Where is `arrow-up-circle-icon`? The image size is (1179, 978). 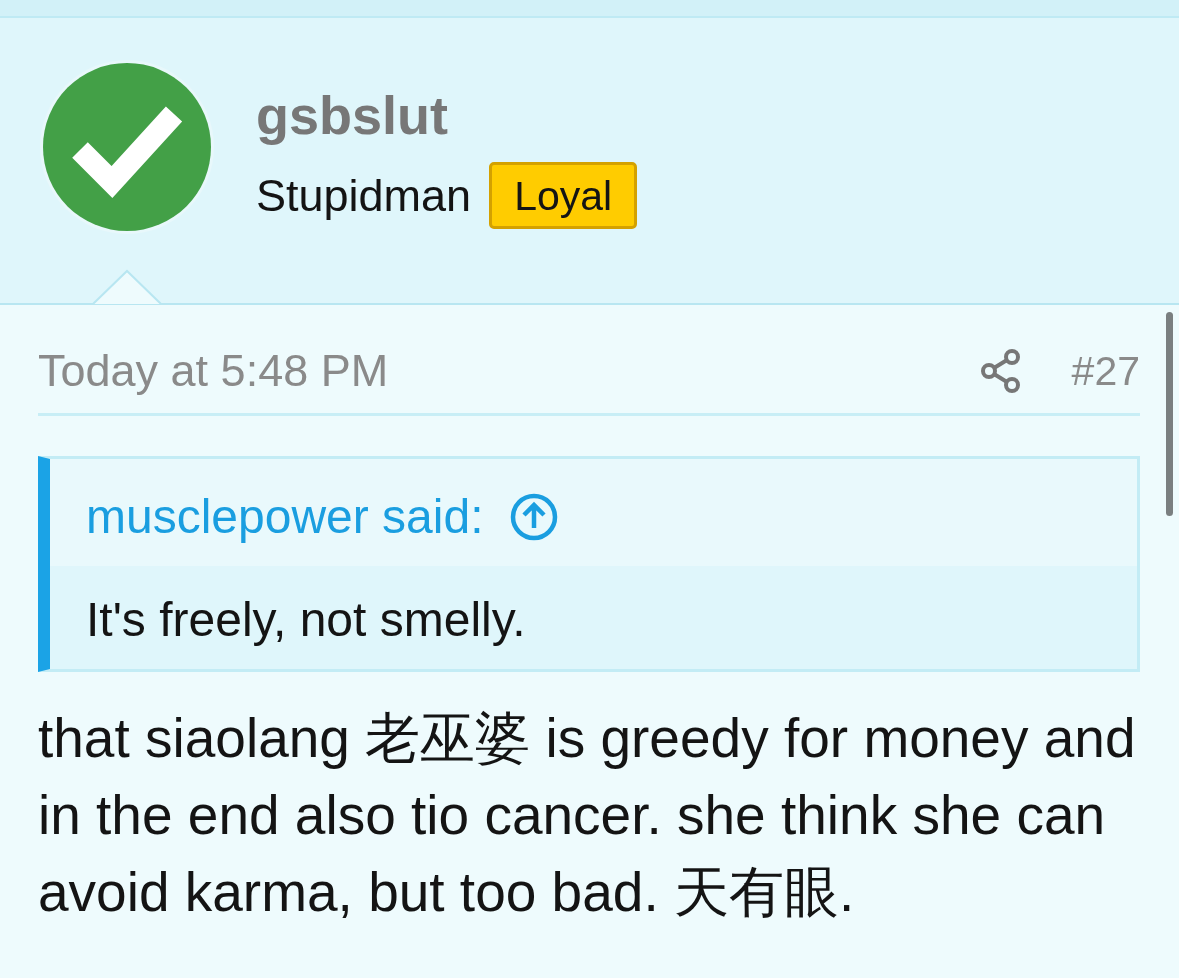
arrow-up-circle-icon is located at coordinates (533, 516).